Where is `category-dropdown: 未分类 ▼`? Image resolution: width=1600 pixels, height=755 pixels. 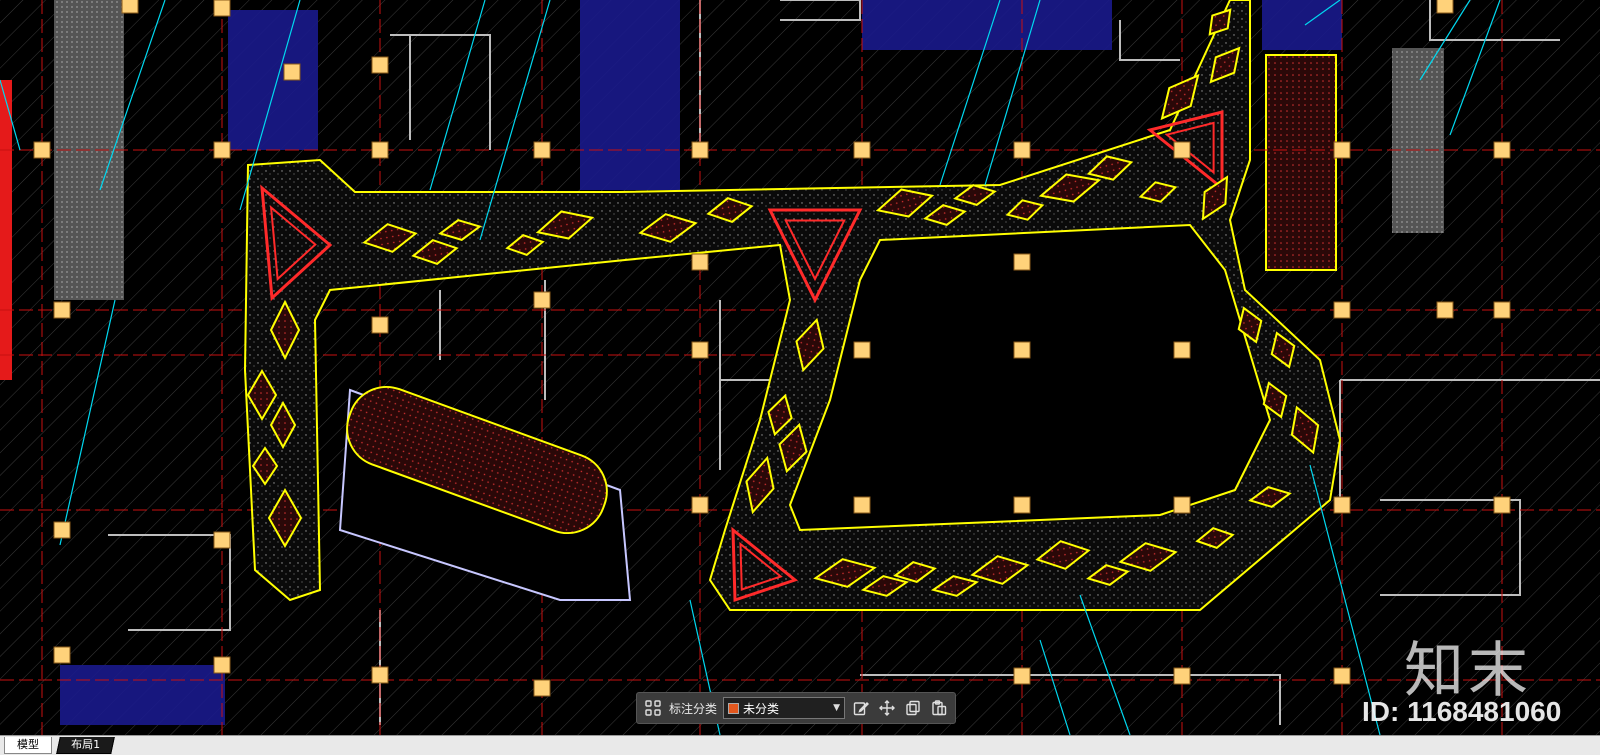
category-dropdown: 未分类 ▼ is located at coordinates (784, 708).